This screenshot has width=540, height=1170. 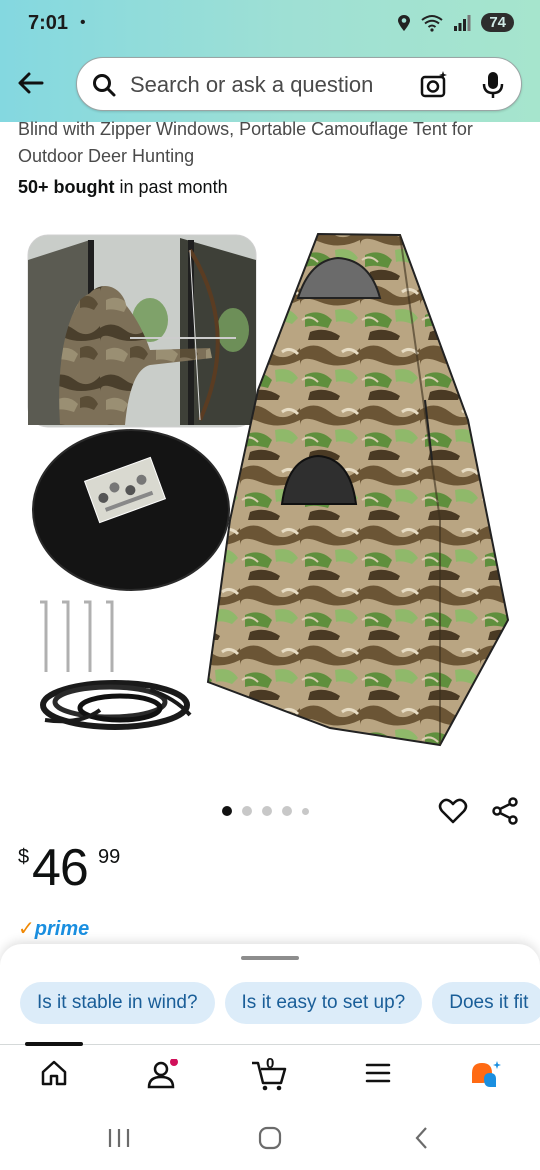 I want to click on bought-count: 50+ bought in past month, so click(x=123, y=187).